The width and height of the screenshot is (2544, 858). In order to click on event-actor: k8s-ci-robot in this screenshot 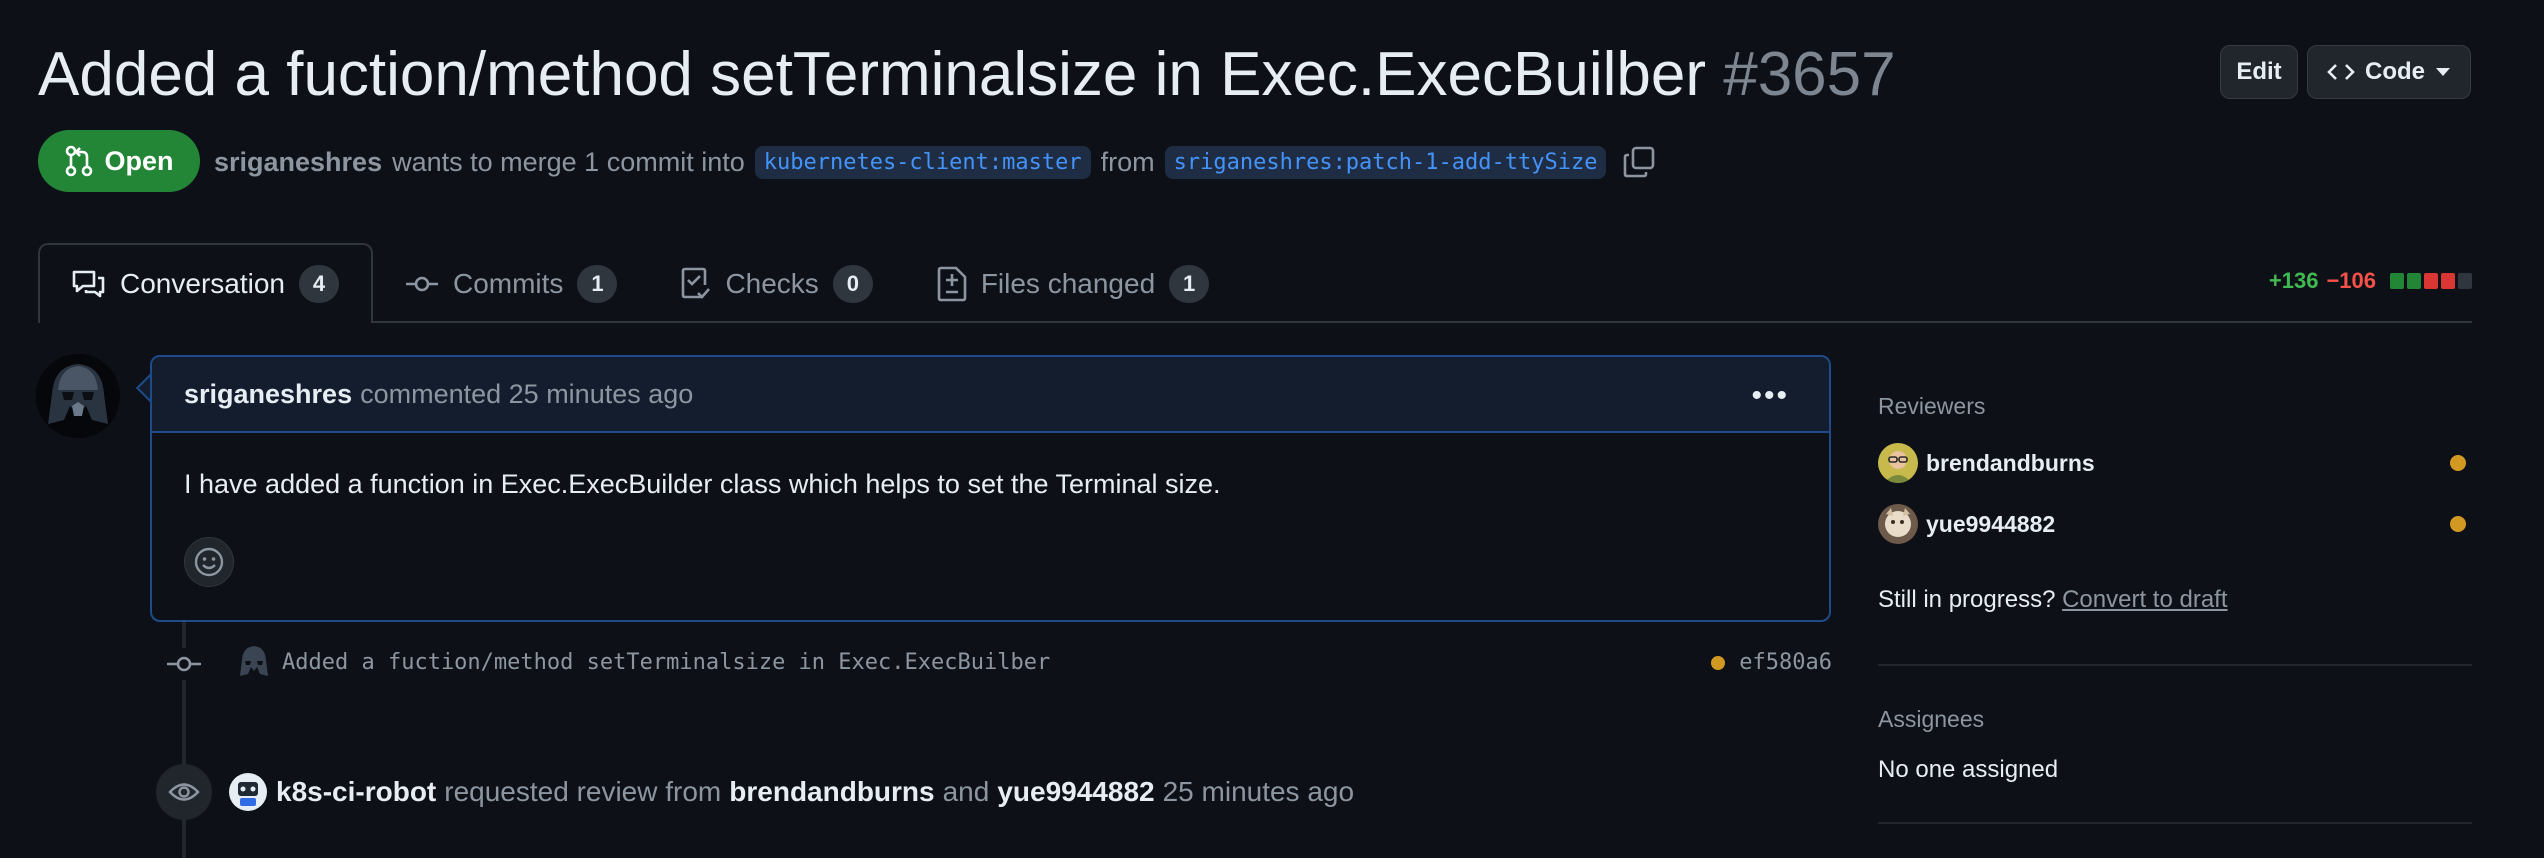, I will do `click(356, 792)`.